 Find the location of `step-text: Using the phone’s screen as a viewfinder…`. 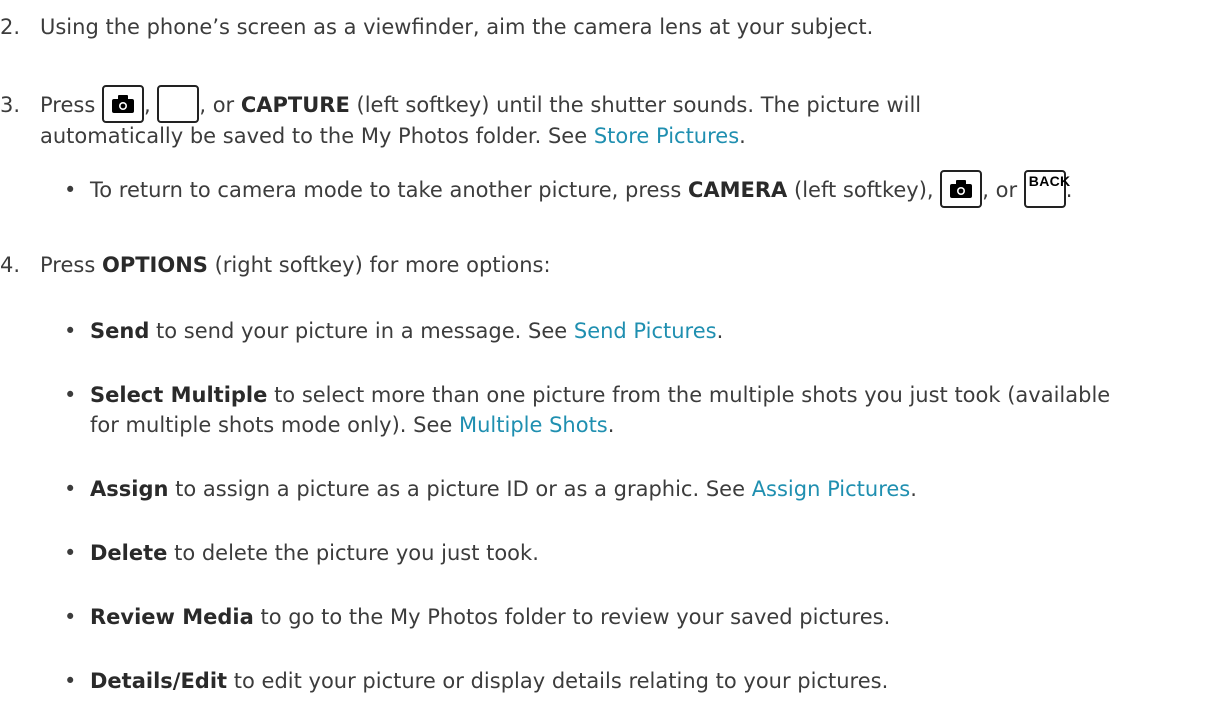

step-text: Using the phone’s screen as a viewfinder… is located at coordinates (457, 27).